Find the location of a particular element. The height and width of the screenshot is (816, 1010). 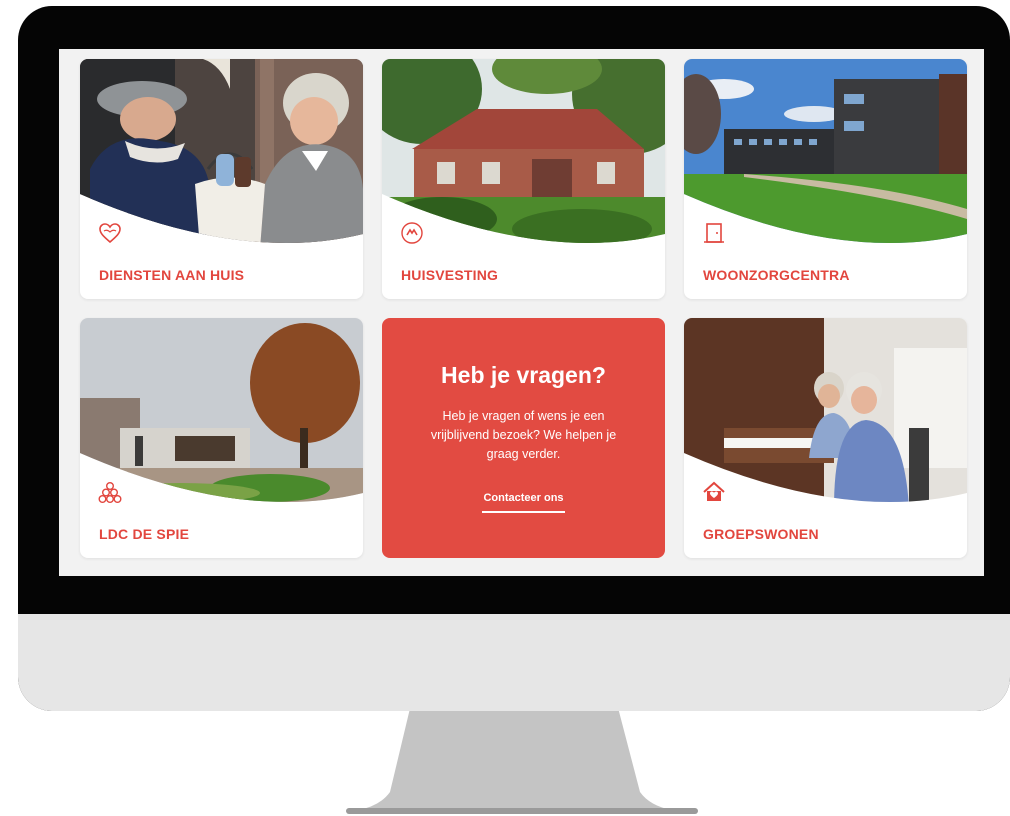

photo-home-delivery is located at coordinates (221, 151).